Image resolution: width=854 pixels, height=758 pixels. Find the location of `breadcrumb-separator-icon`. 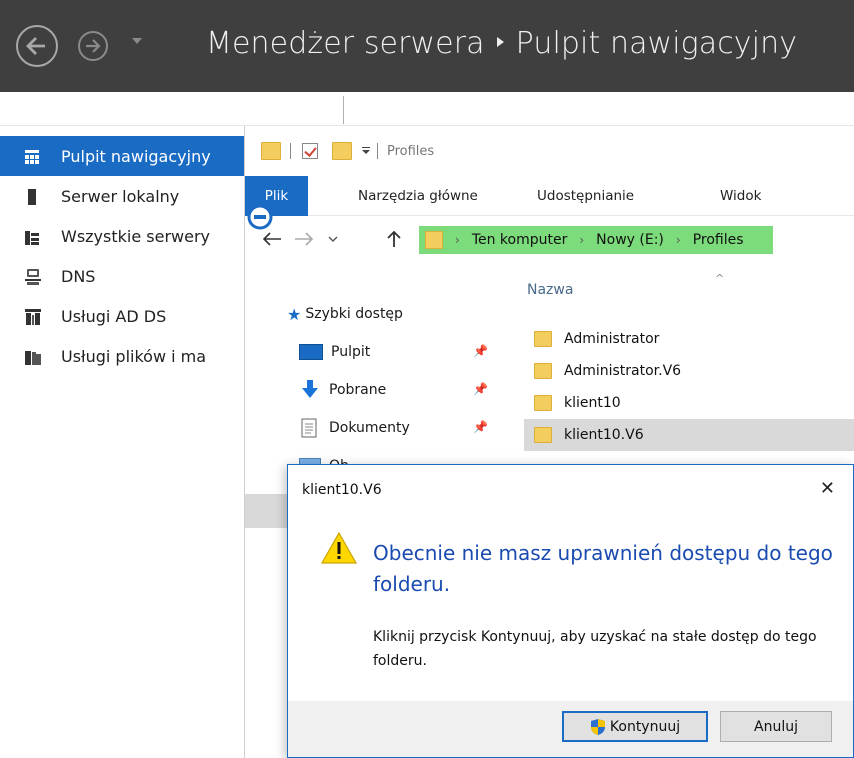

breadcrumb-separator-icon is located at coordinates (500, 41).